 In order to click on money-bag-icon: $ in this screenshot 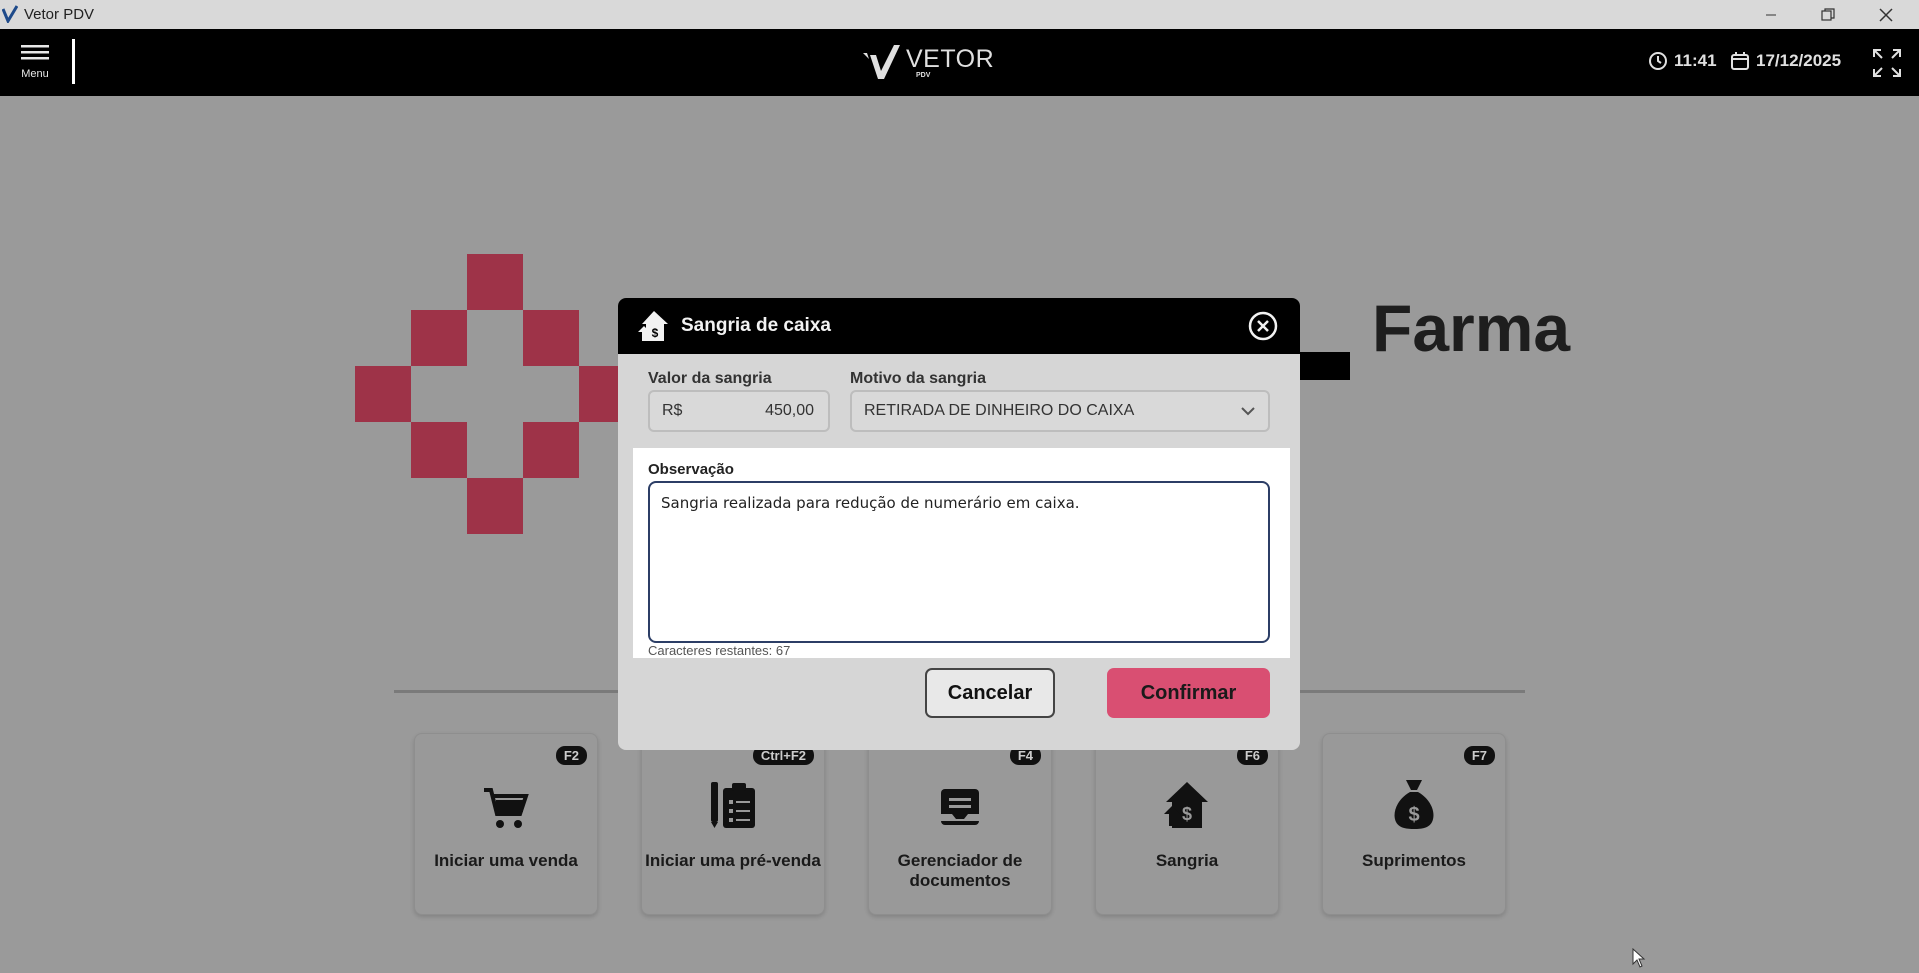, I will do `click(1414, 804)`.